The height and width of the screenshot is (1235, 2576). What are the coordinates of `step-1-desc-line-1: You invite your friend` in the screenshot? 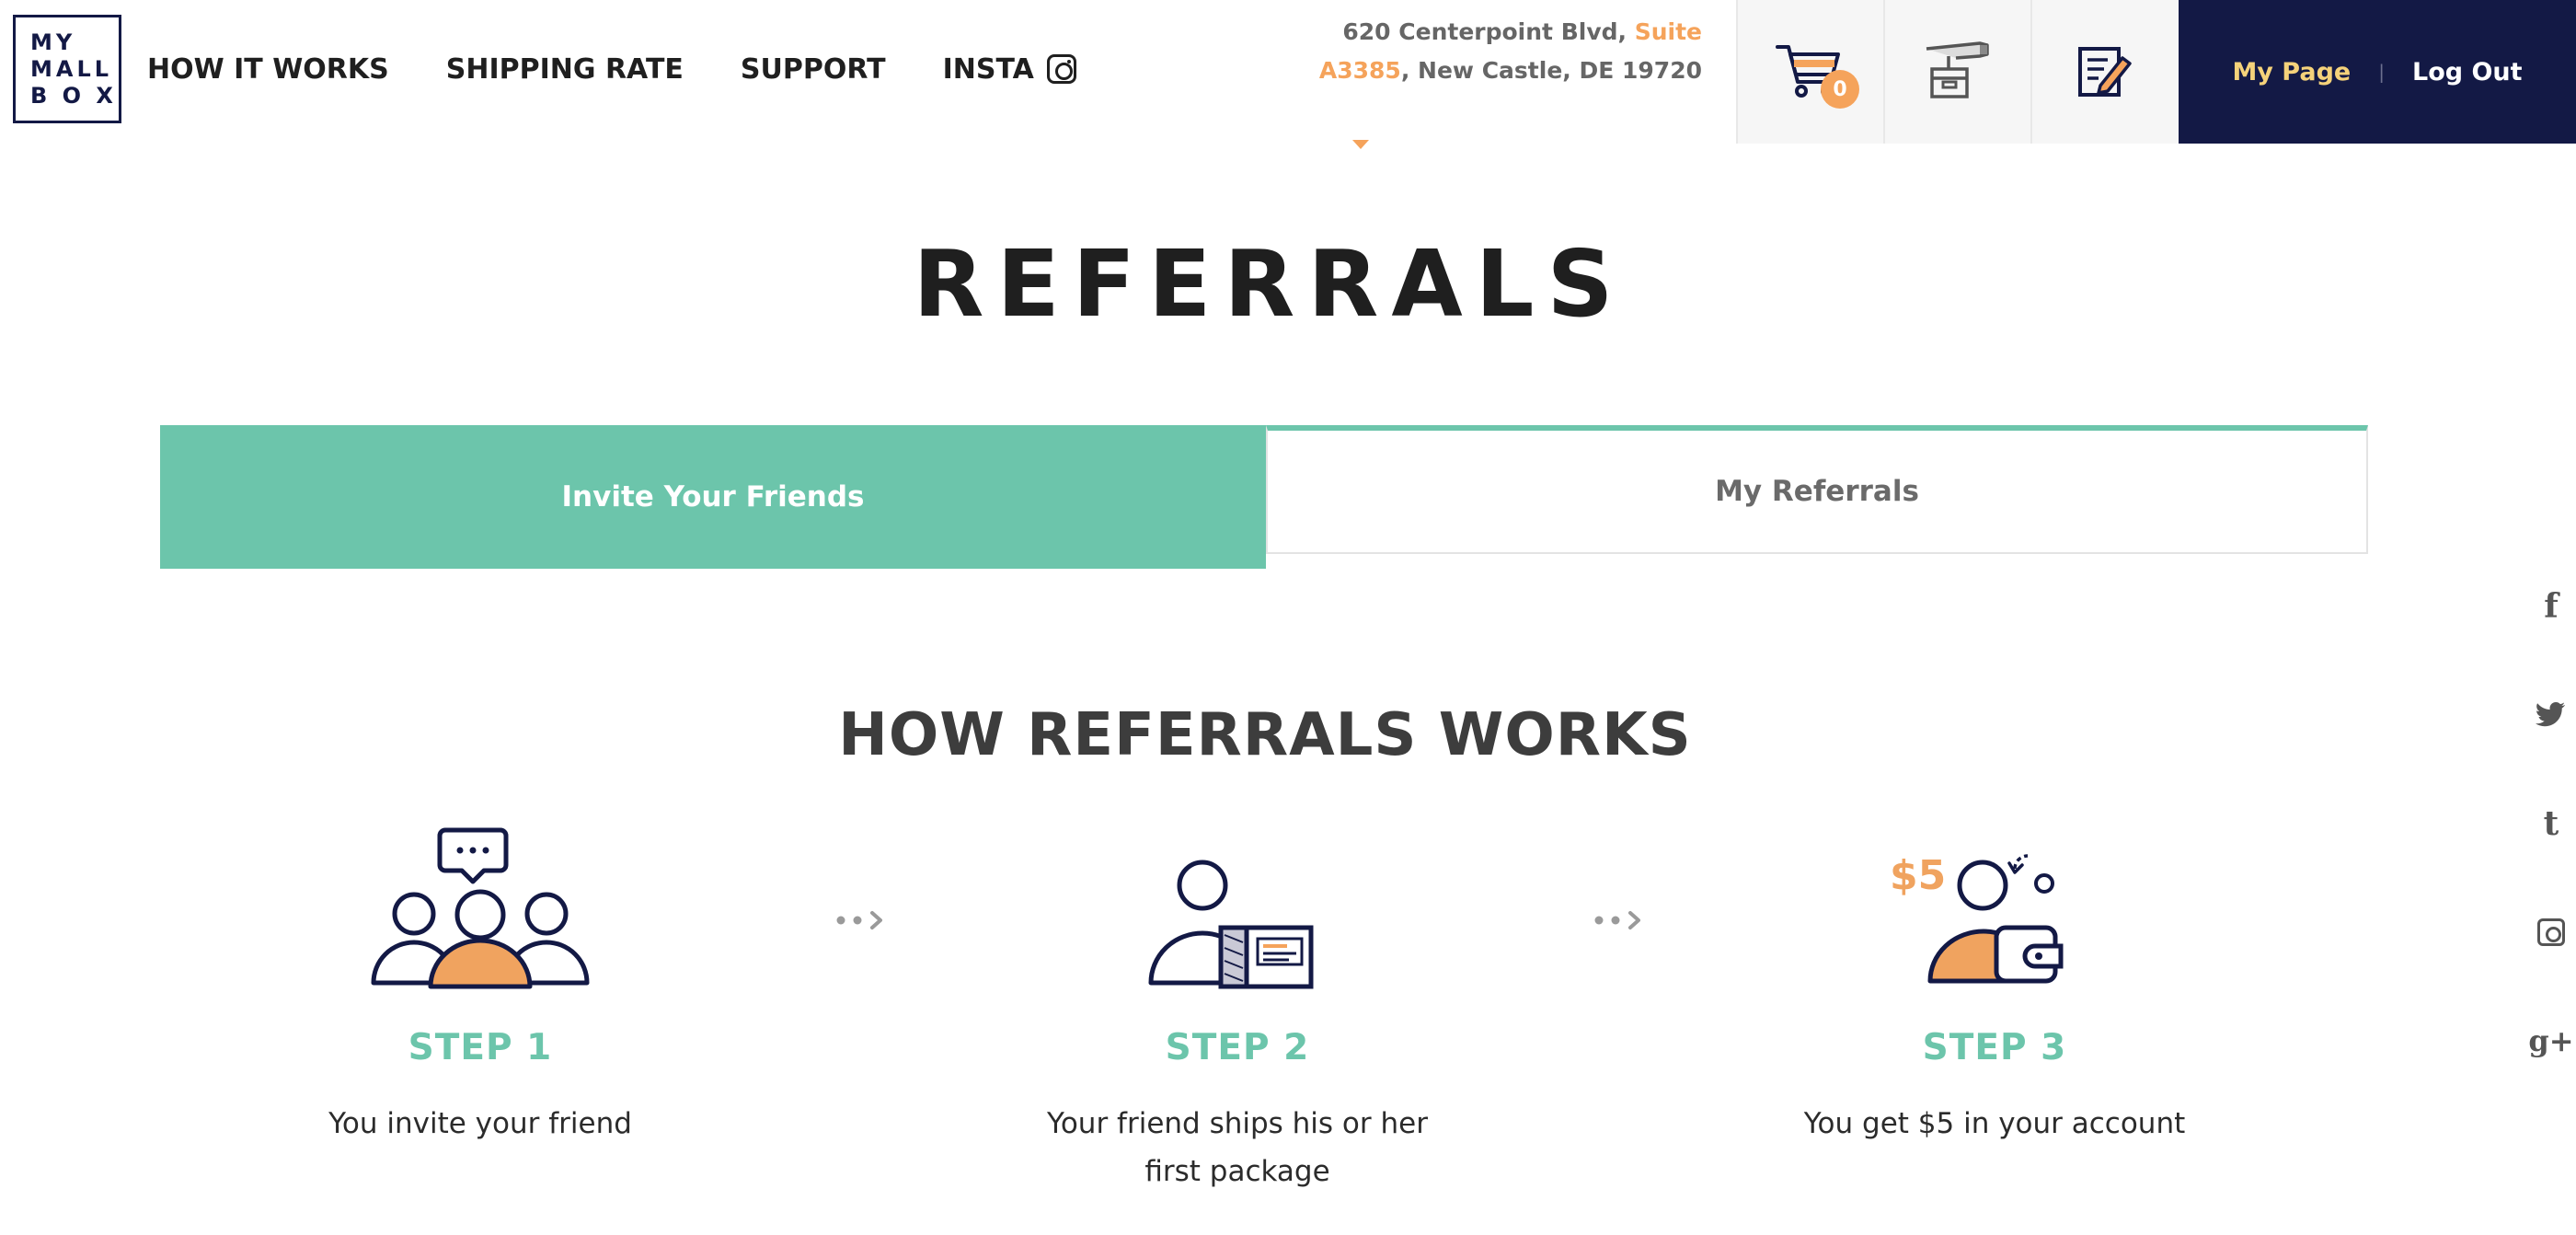 It's located at (480, 1123).